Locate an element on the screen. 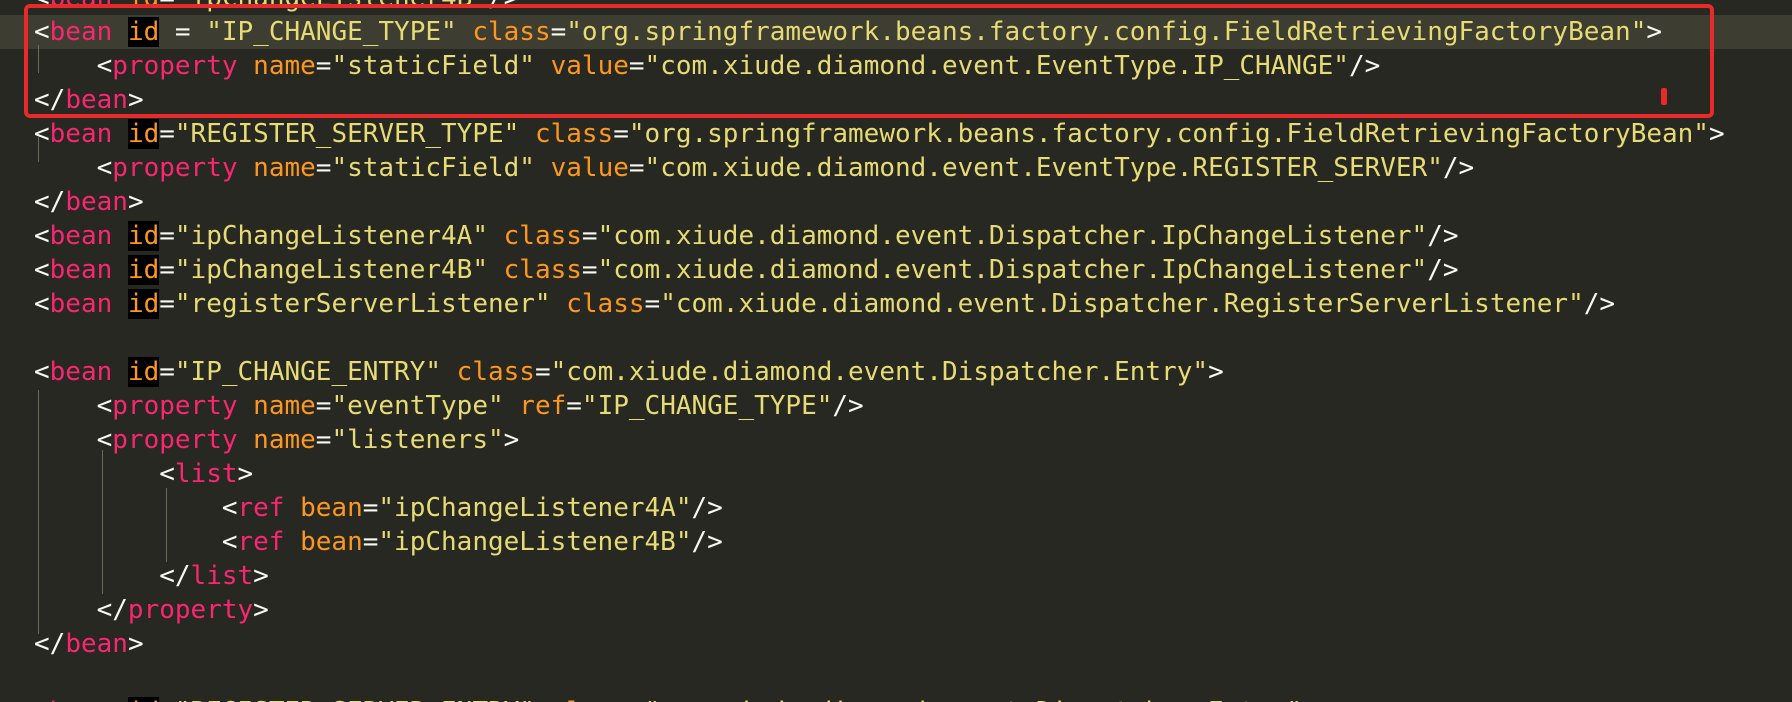 The image size is (1792, 702). code-token-attr: bean is located at coordinates (331, 542).